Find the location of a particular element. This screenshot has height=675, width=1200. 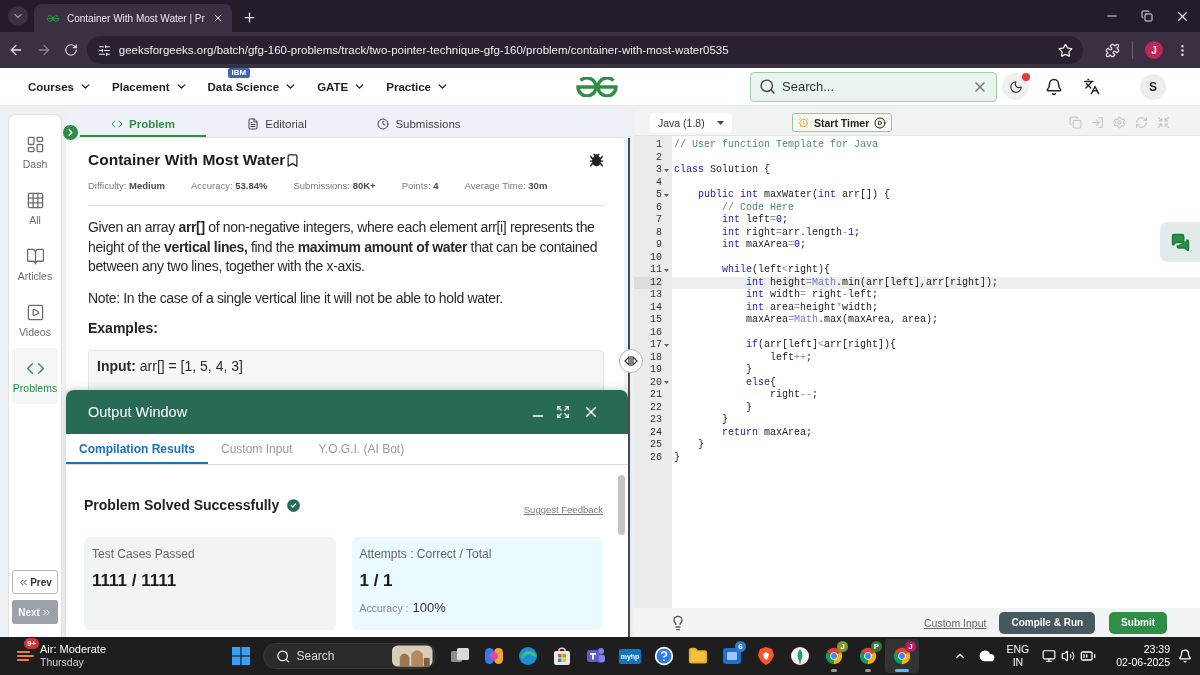

scrollbar-thumb is located at coordinates (621, 505).